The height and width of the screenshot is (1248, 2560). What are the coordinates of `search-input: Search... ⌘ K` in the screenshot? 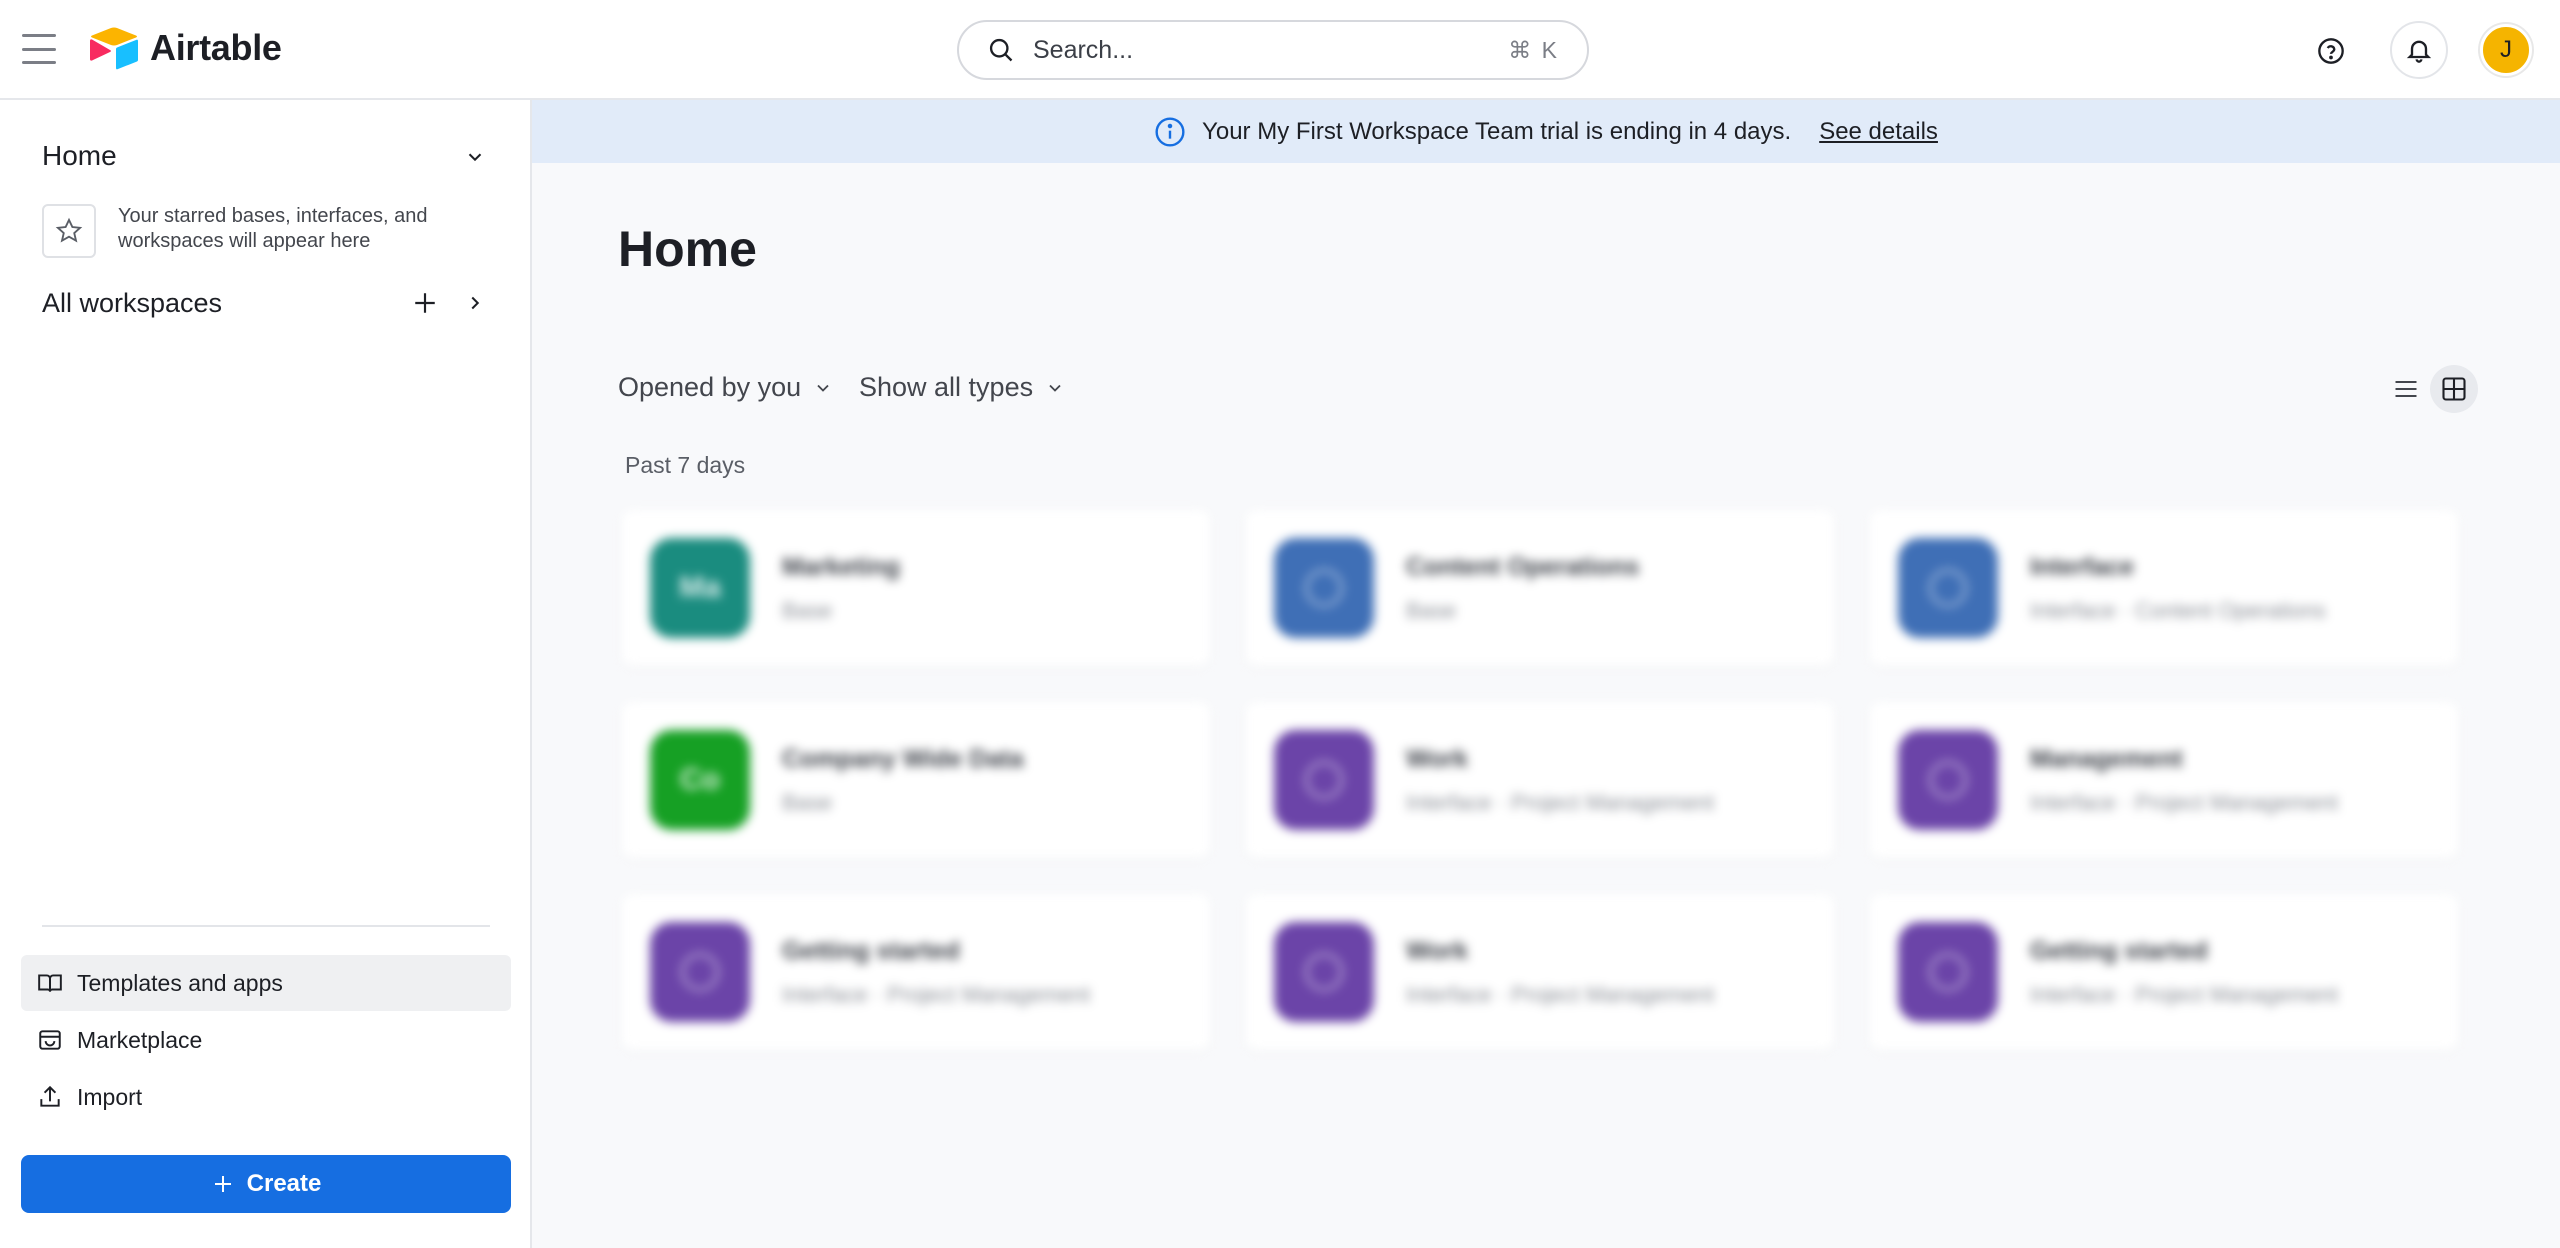 It's located at (1273, 50).